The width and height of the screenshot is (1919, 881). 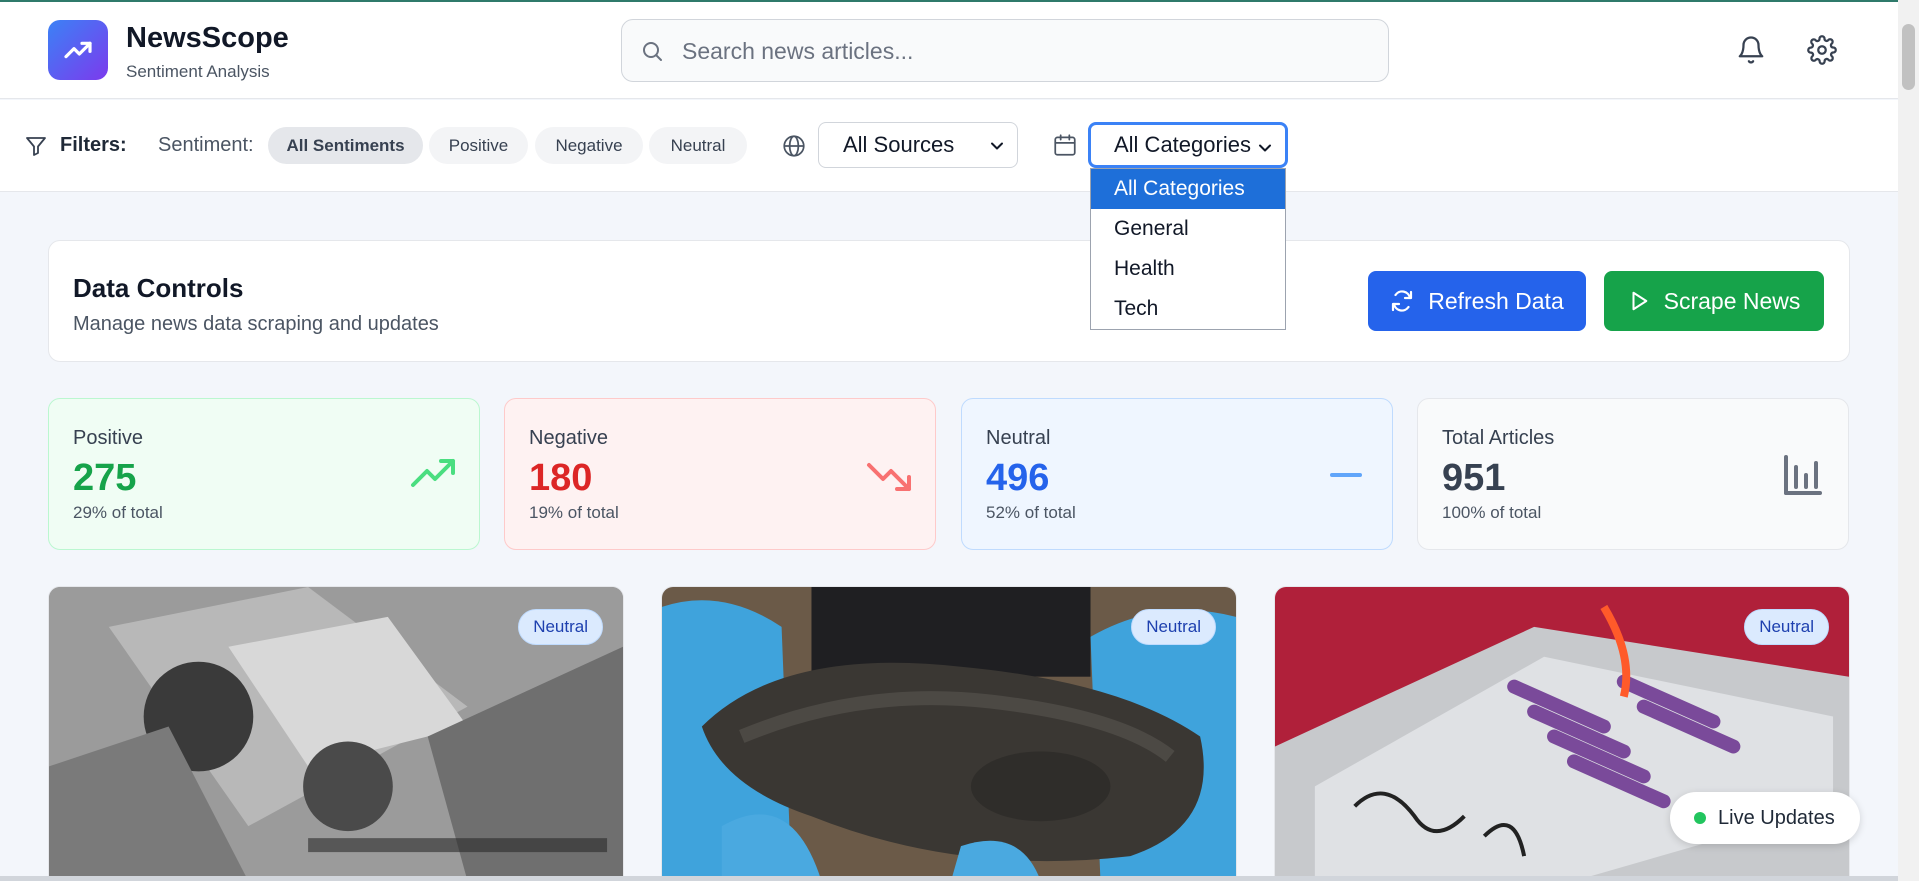 I want to click on search-bar, so click(x=1005, y=50).